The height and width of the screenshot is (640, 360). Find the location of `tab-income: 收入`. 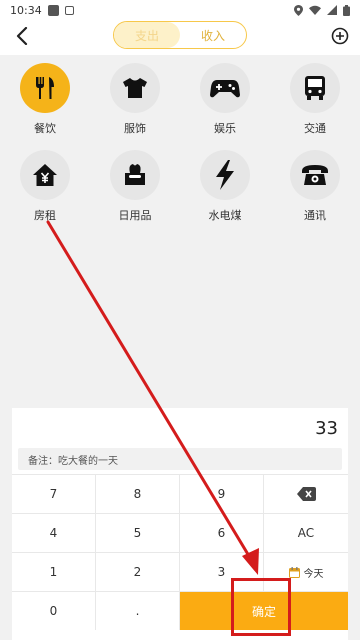

tab-income: 收入 is located at coordinates (213, 35).